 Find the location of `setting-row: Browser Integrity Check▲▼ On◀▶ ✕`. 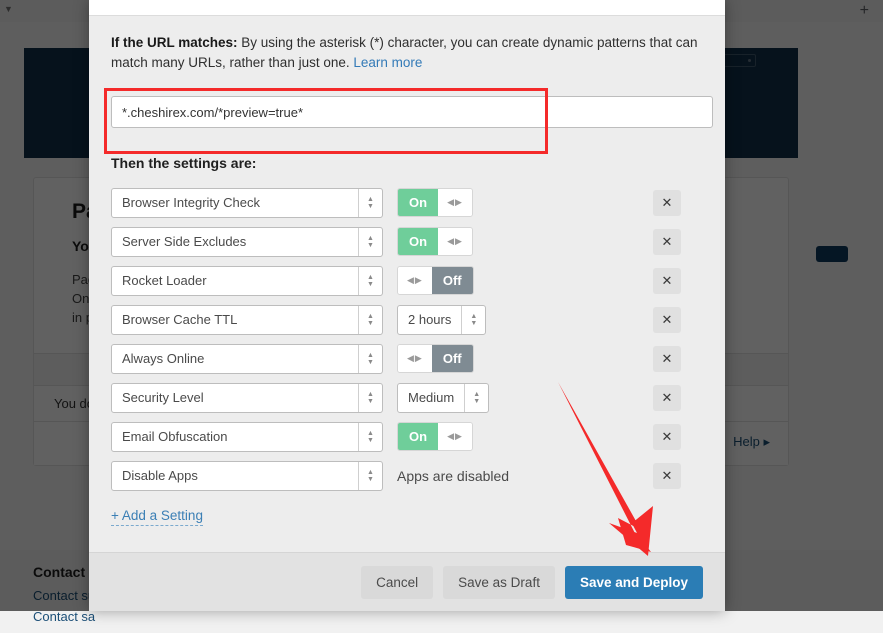

setting-row: Browser Integrity Check▲▼ On◀▶ ✕ is located at coordinates (407, 202).